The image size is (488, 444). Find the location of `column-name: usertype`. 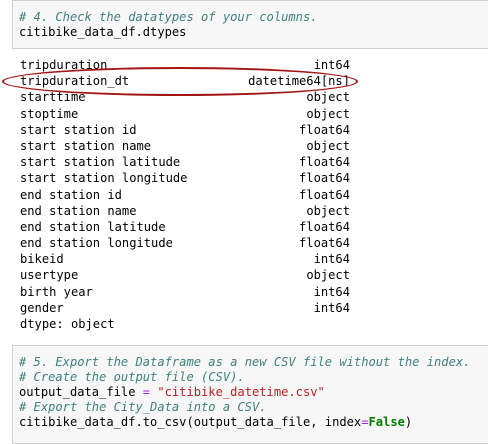

column-name: usertype is located at coordinates (49, 275).